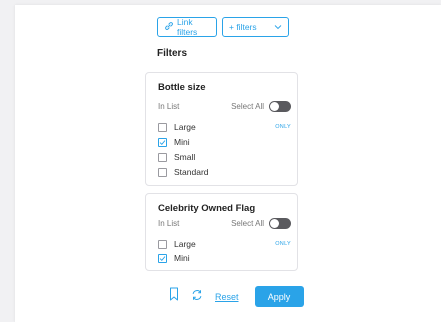  I want to click on filter-footer: Reset Apply, so click(236, 296).